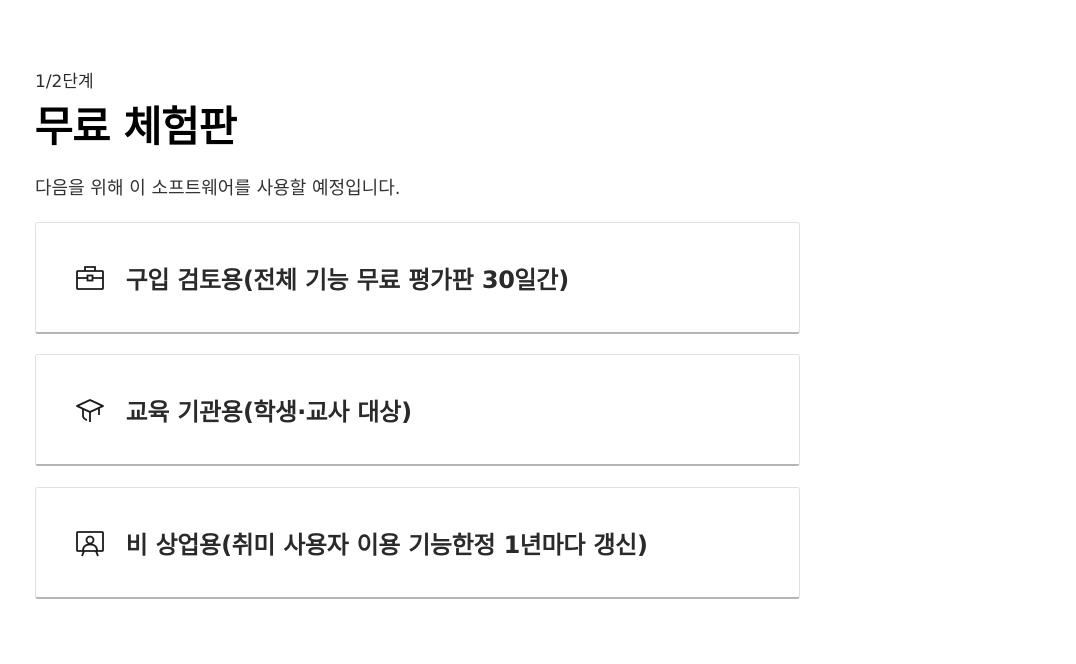 The width and height of the screenshot is (1076, 664). I want to click on step-indicator: 1/2단계, so click(64, 82).